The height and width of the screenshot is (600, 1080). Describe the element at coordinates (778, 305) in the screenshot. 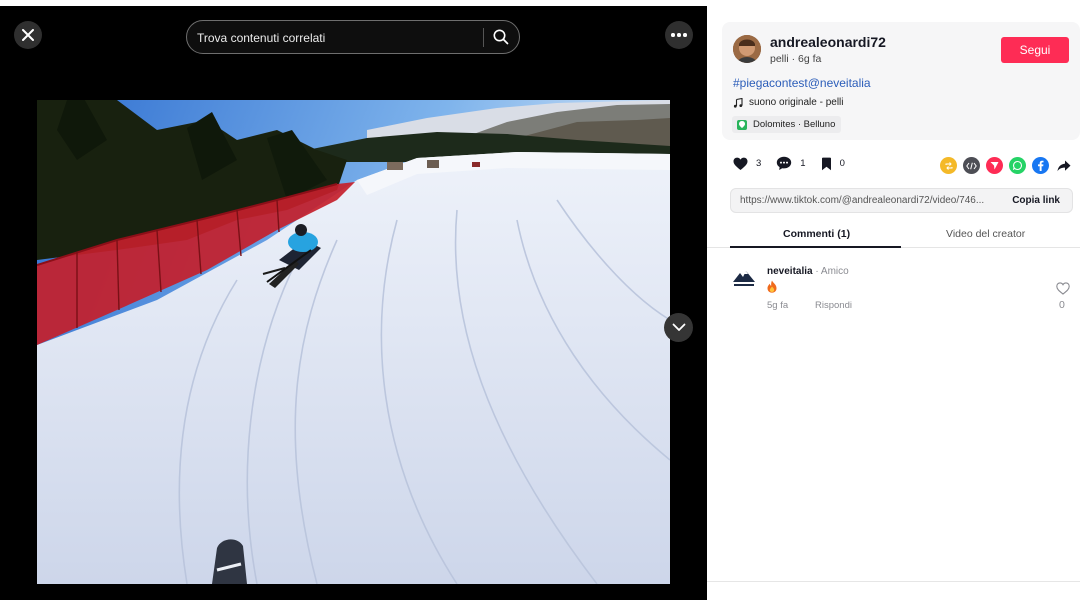

I see `comment-time: 5g fa` at that location.